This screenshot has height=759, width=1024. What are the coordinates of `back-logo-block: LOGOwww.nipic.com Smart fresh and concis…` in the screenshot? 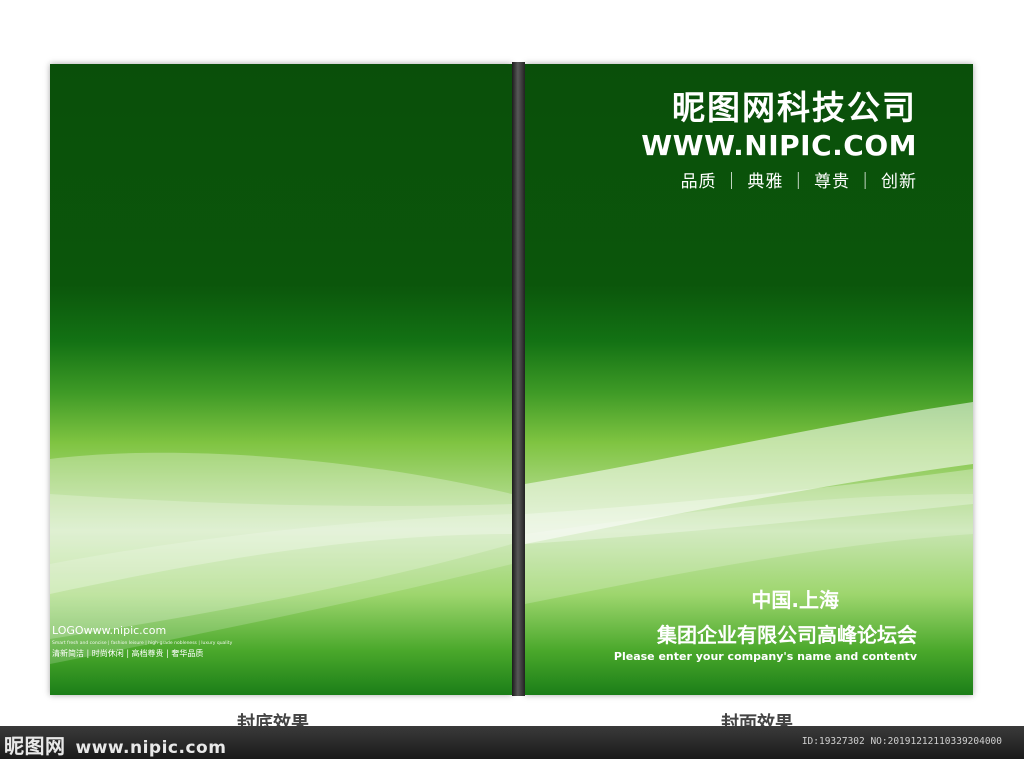 It's located at (142, 642).